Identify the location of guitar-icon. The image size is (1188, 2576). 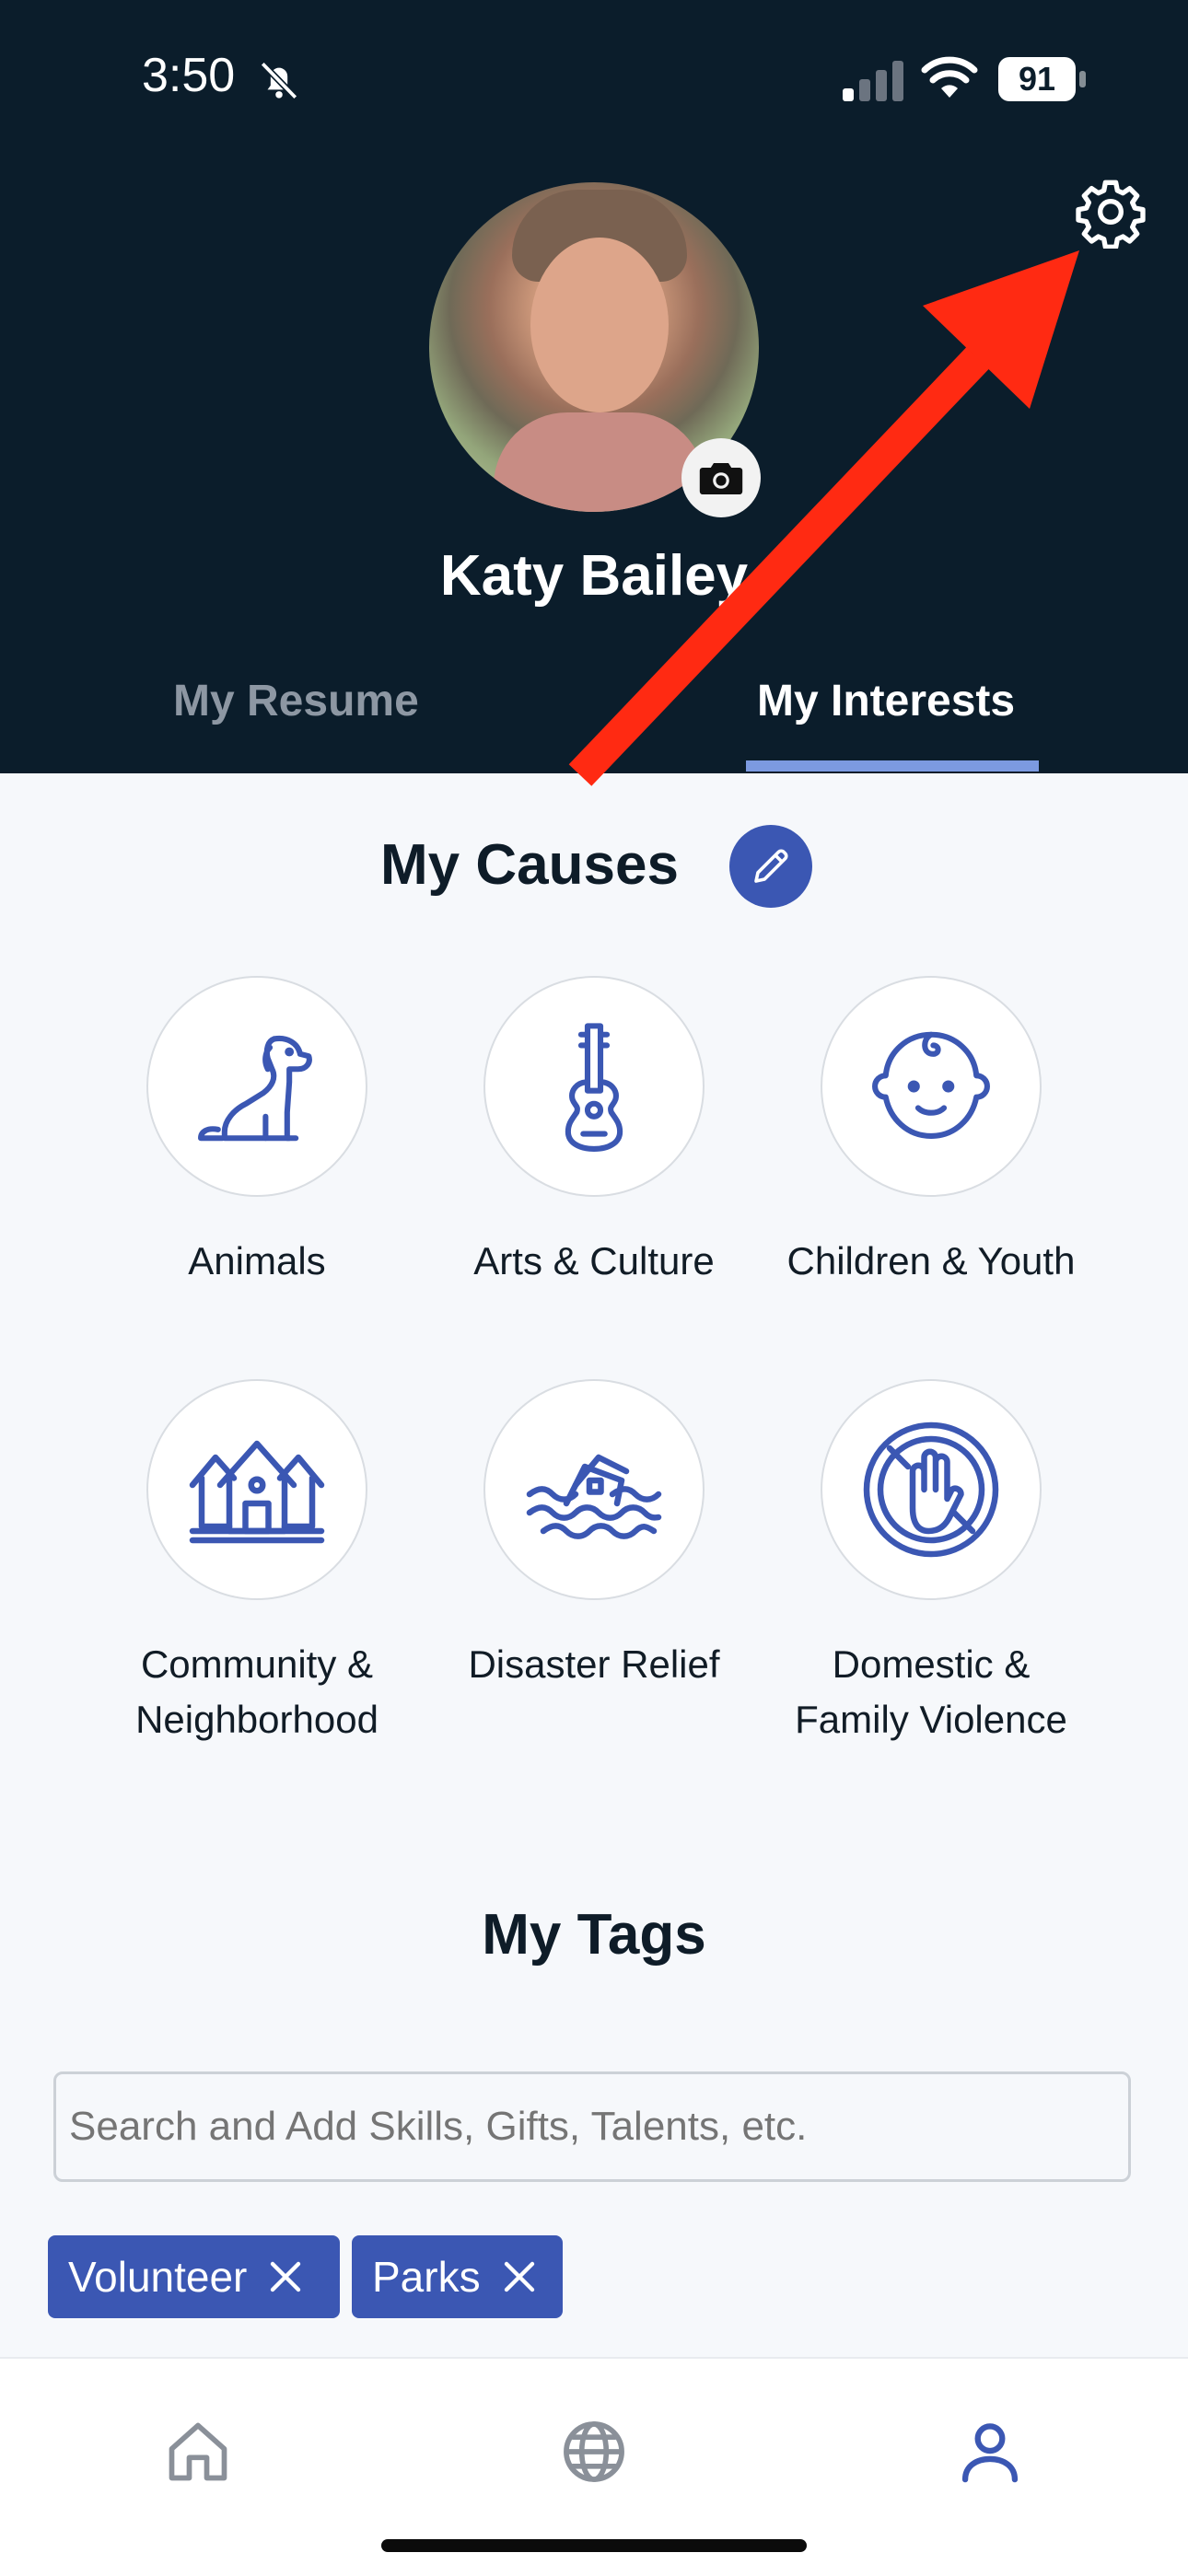
(594, 1088).